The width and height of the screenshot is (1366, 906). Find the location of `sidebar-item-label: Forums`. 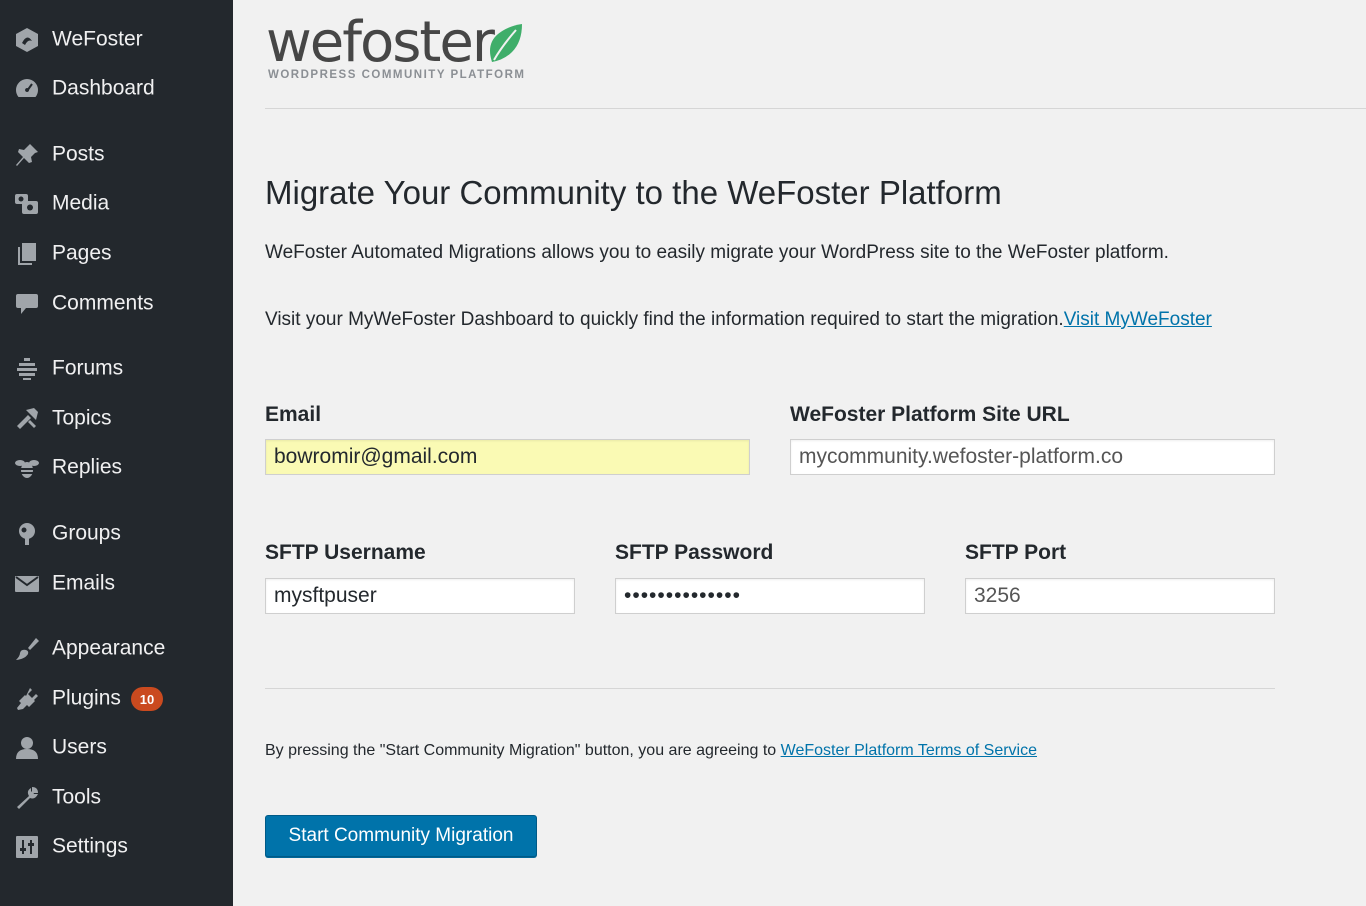

sidebar-item-label: Forums is located at coordinates (88, 368).